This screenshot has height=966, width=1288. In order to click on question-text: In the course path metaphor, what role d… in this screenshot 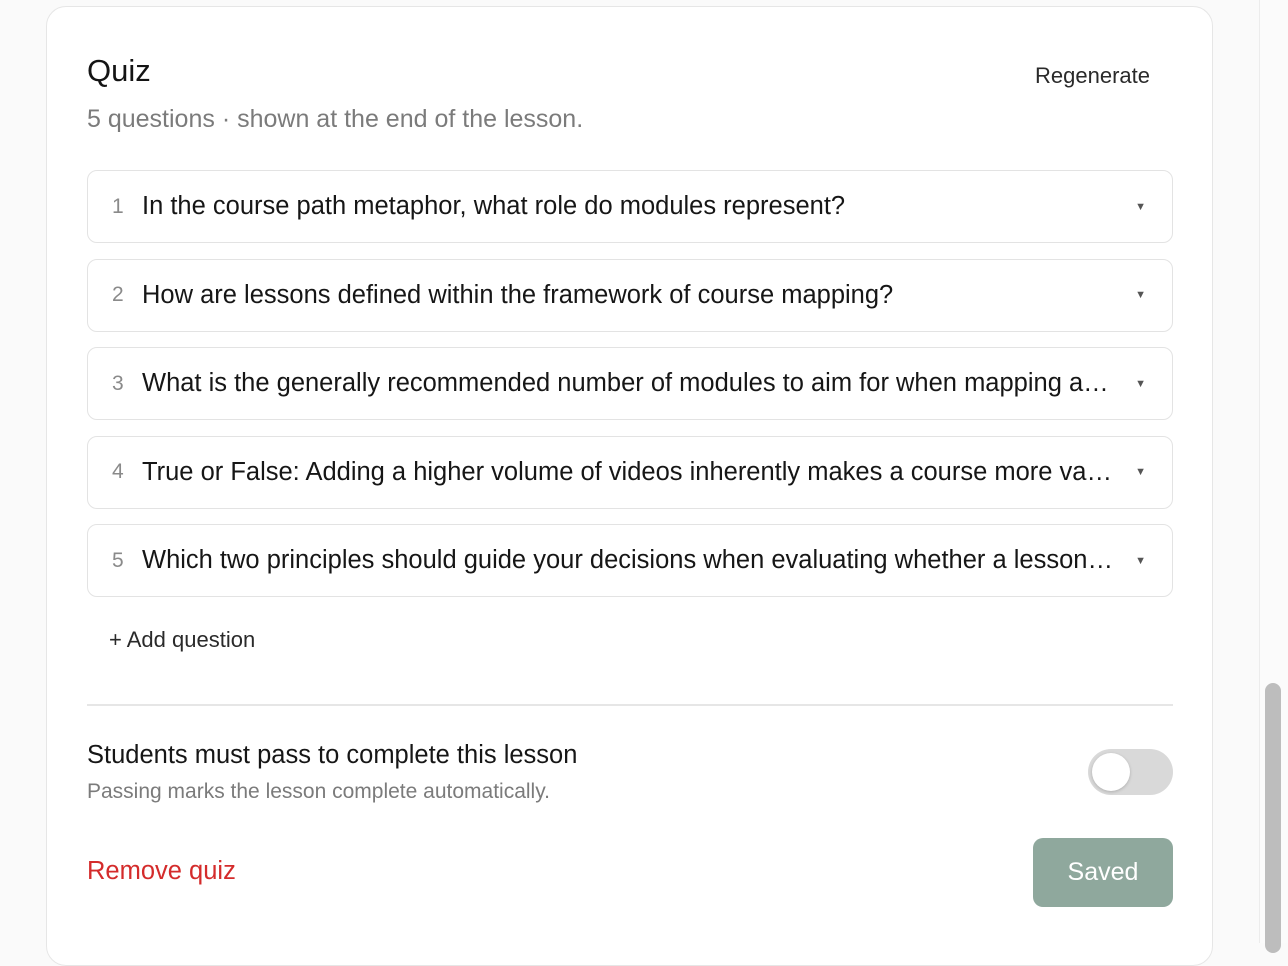, I will do `click(494, 206)`.